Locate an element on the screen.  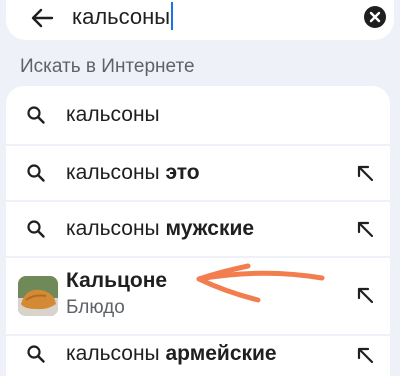
suggestion-bold: это is located at coordinates (182, 172).